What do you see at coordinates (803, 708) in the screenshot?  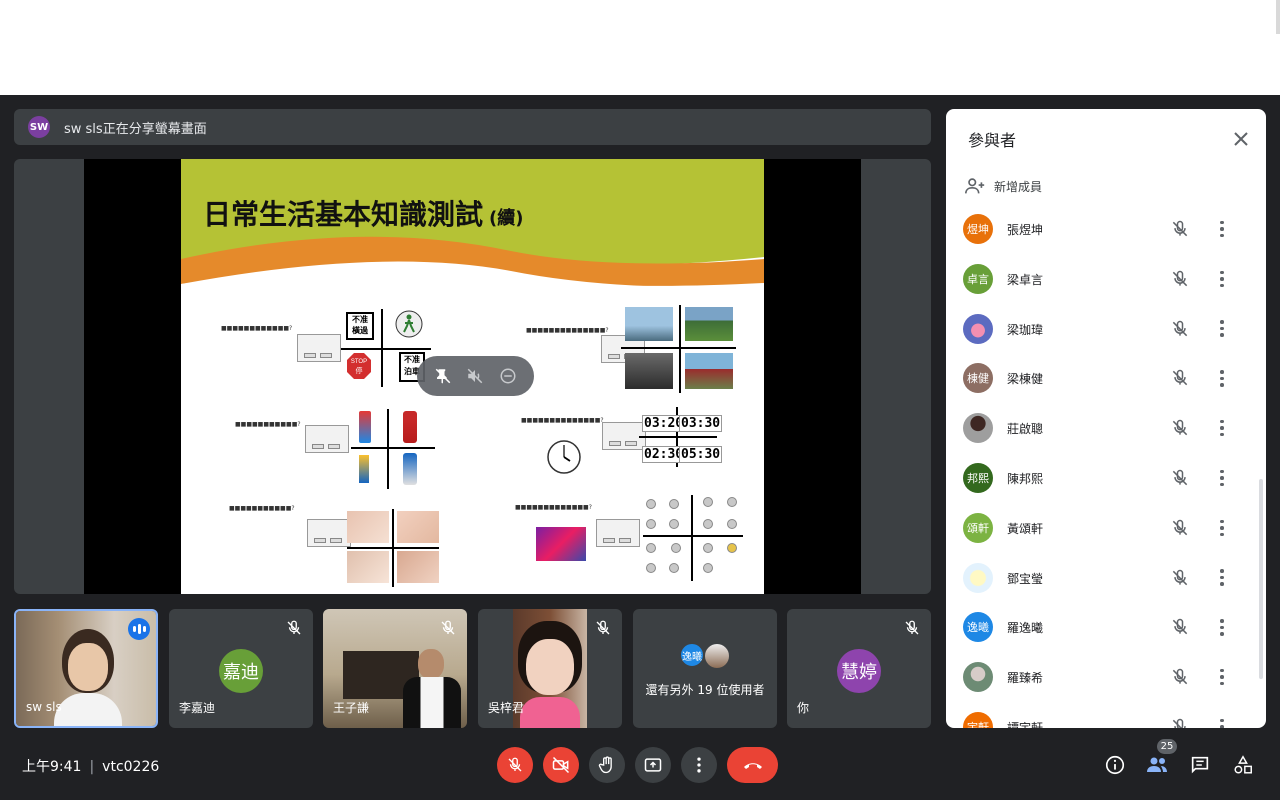 I see `tile-name: 你` at bounding box center [803, 708].